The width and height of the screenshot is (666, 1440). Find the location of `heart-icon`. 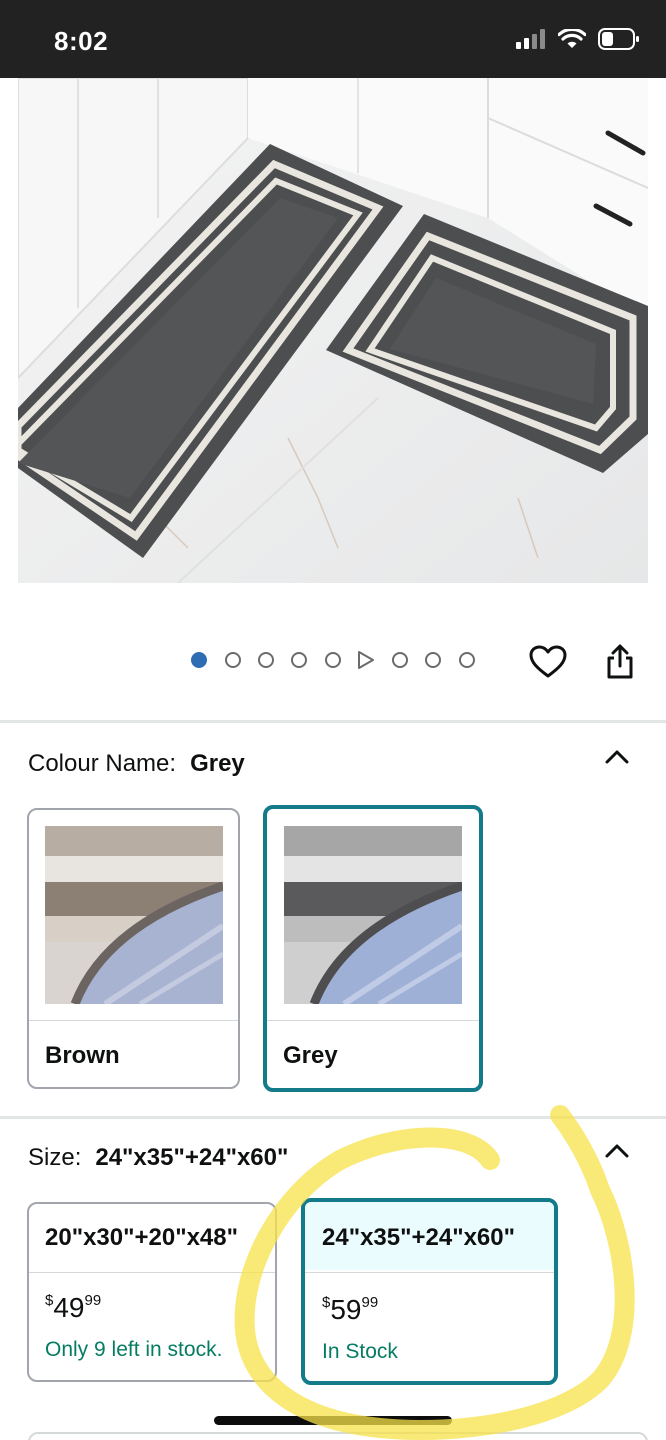

heart-icon is located at coordinates (548, 661).